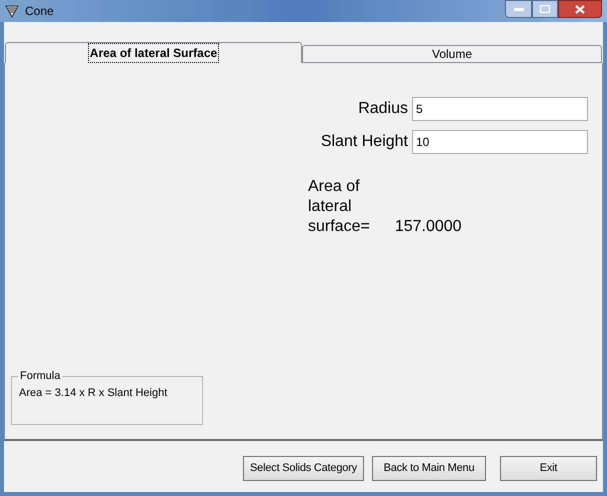 The width and height of the screenshot is (607, 496). What do you see at coordinates (39, 11) in the screenshot?
I see `window-title: Cone` at bounding box center [39, 11].